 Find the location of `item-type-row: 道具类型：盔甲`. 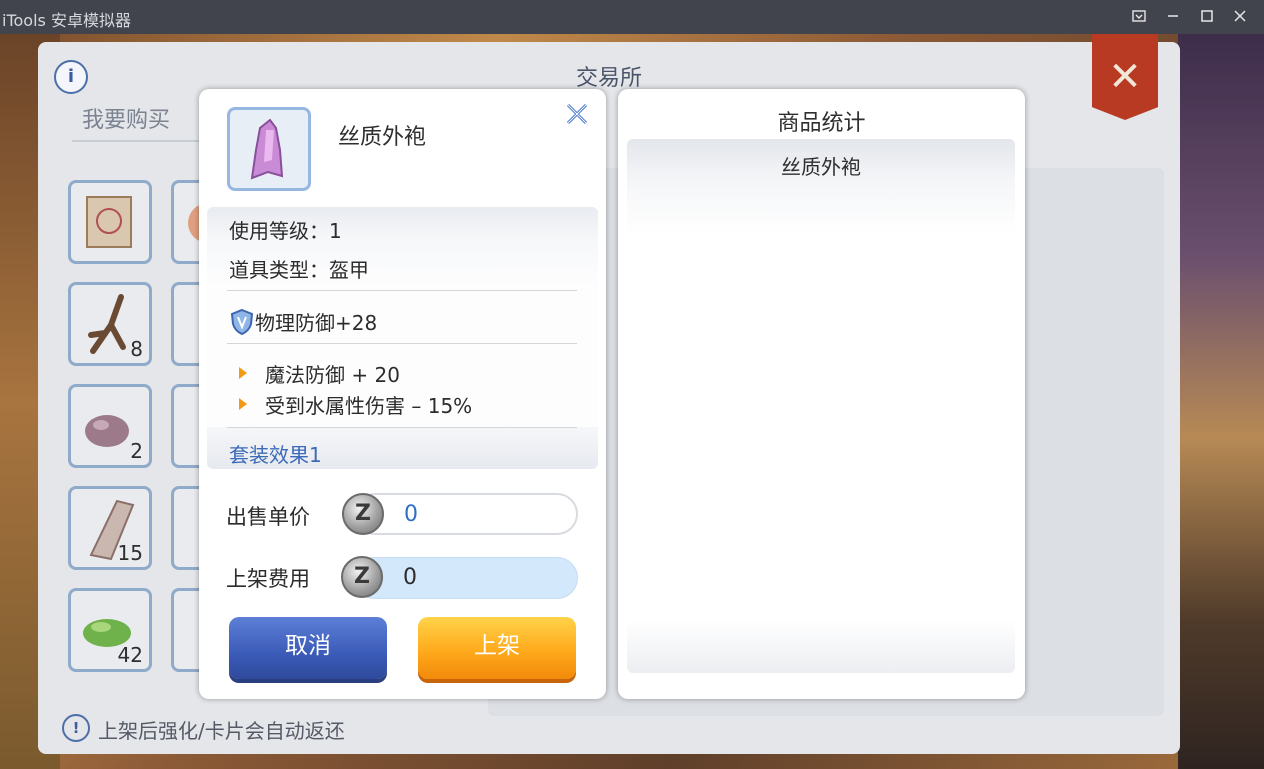

item-type-row: 道具类型：盔甲 is located at coordinates (299, 268).